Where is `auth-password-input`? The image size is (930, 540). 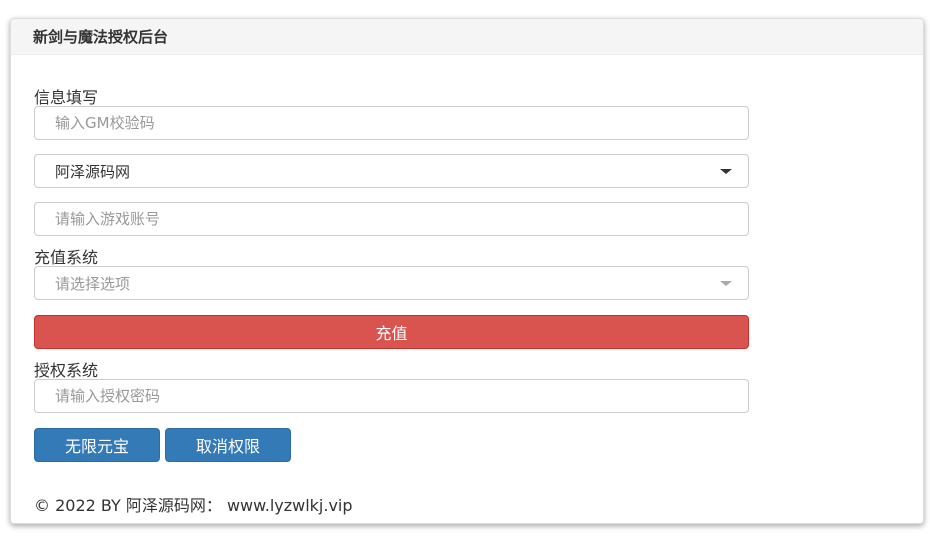 auth-password-input is located at coordinates (391, 396).